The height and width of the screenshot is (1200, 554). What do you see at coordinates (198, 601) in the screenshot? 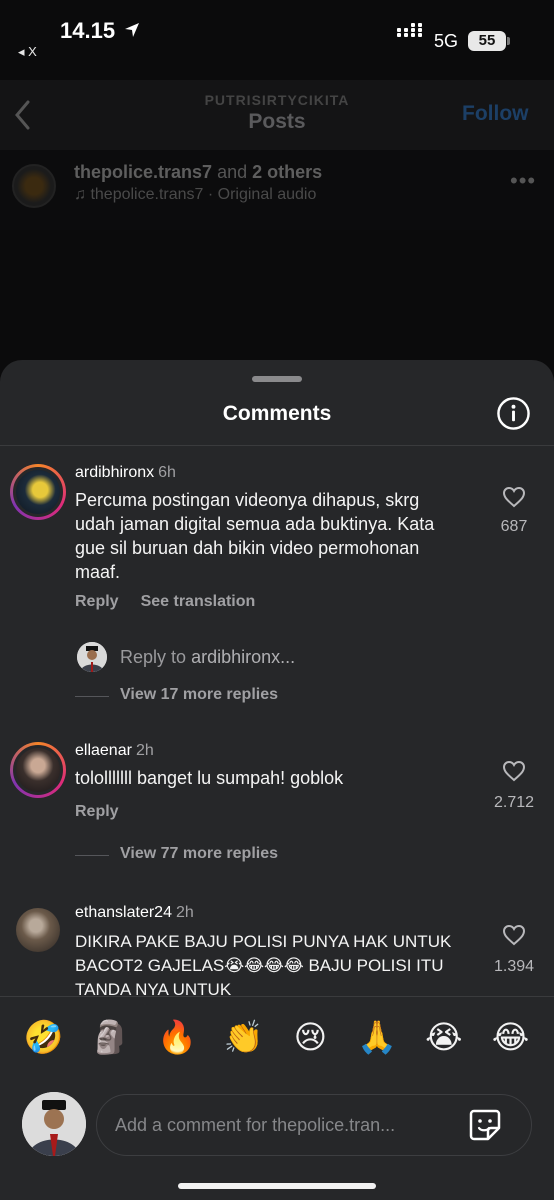
I see `see-translation-button: See translation` at bounding box center [198, 601].